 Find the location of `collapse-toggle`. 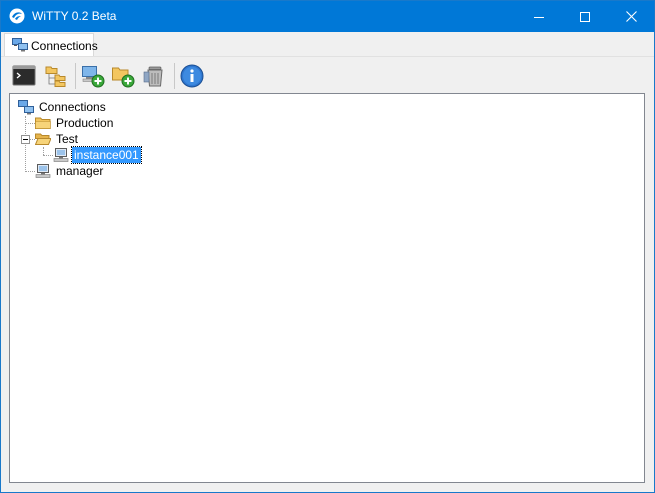

collapse-toggle is located at coordinates (25, 139).